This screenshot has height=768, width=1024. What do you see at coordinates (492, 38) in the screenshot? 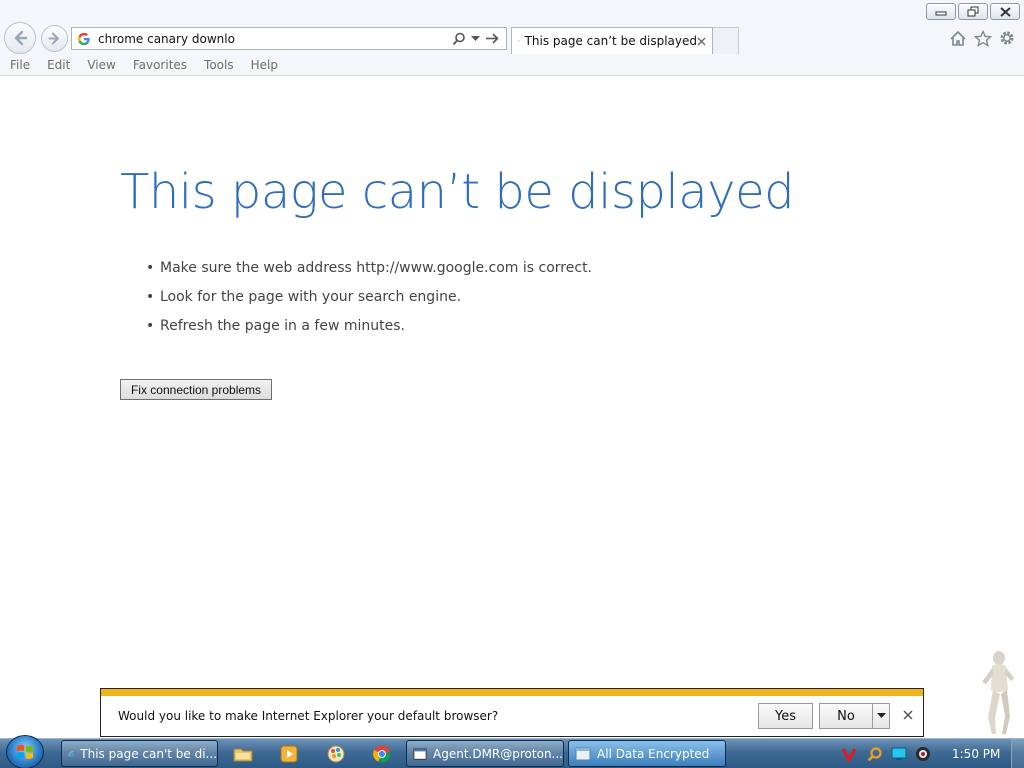
I see `go-arrow-icon` at bounding box center [492, 38].